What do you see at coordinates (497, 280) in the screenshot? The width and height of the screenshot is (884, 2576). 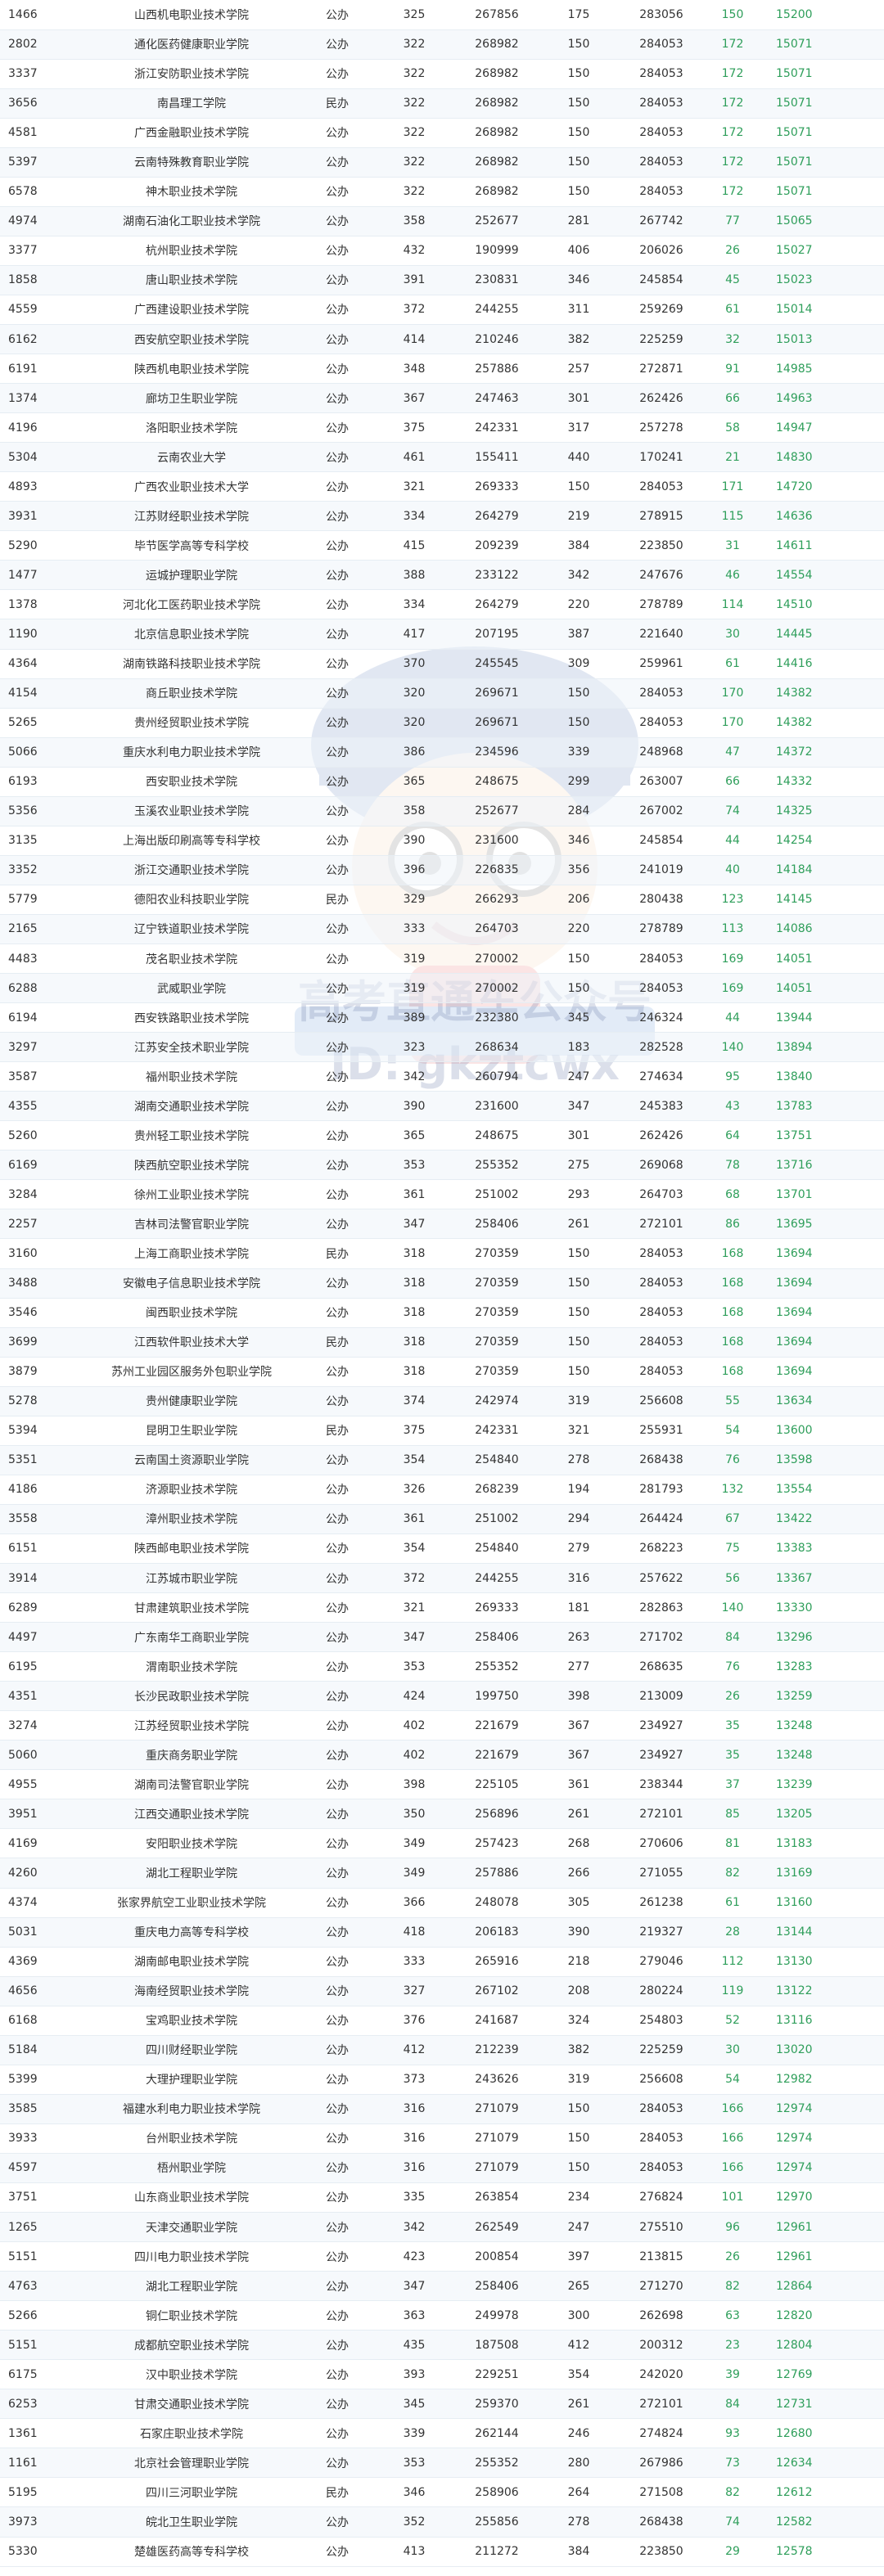 I see `rank-cell: 230831` at bounding box center [497, 280].